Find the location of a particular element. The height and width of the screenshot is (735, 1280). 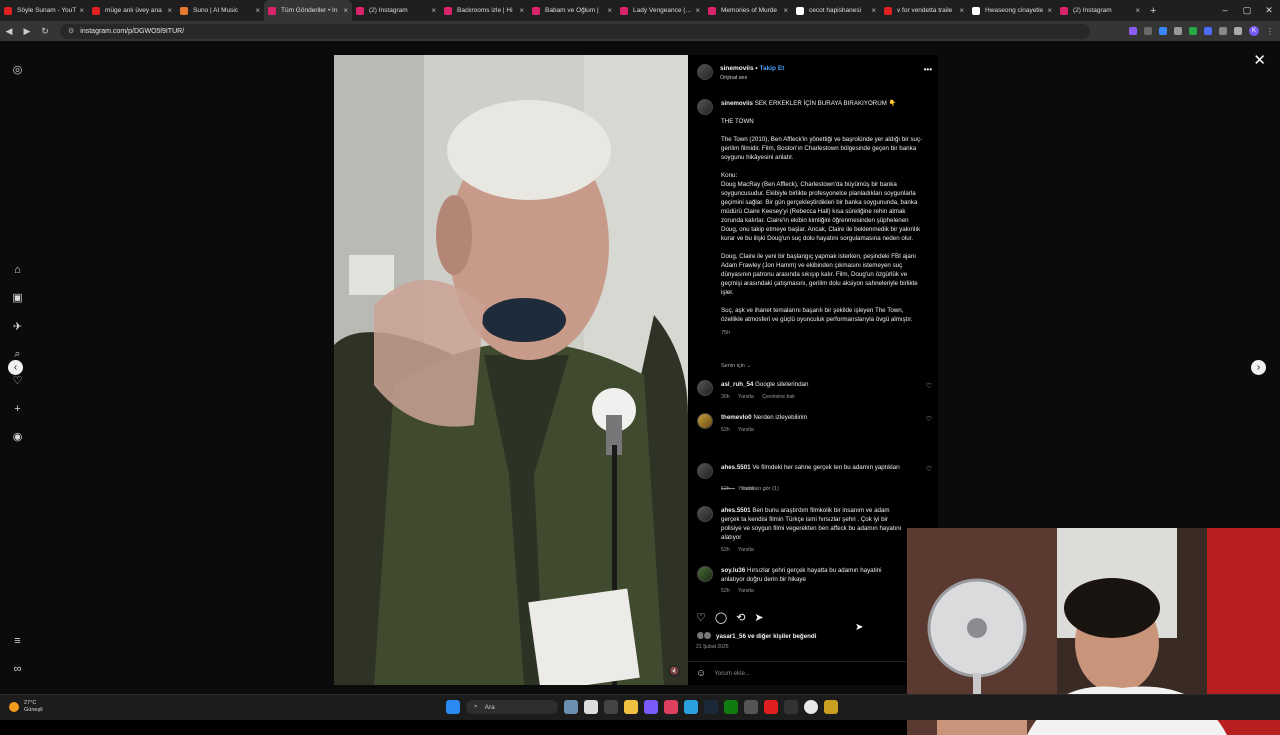

commenter-username: themevlo0 is located at coordinates (736, 417).